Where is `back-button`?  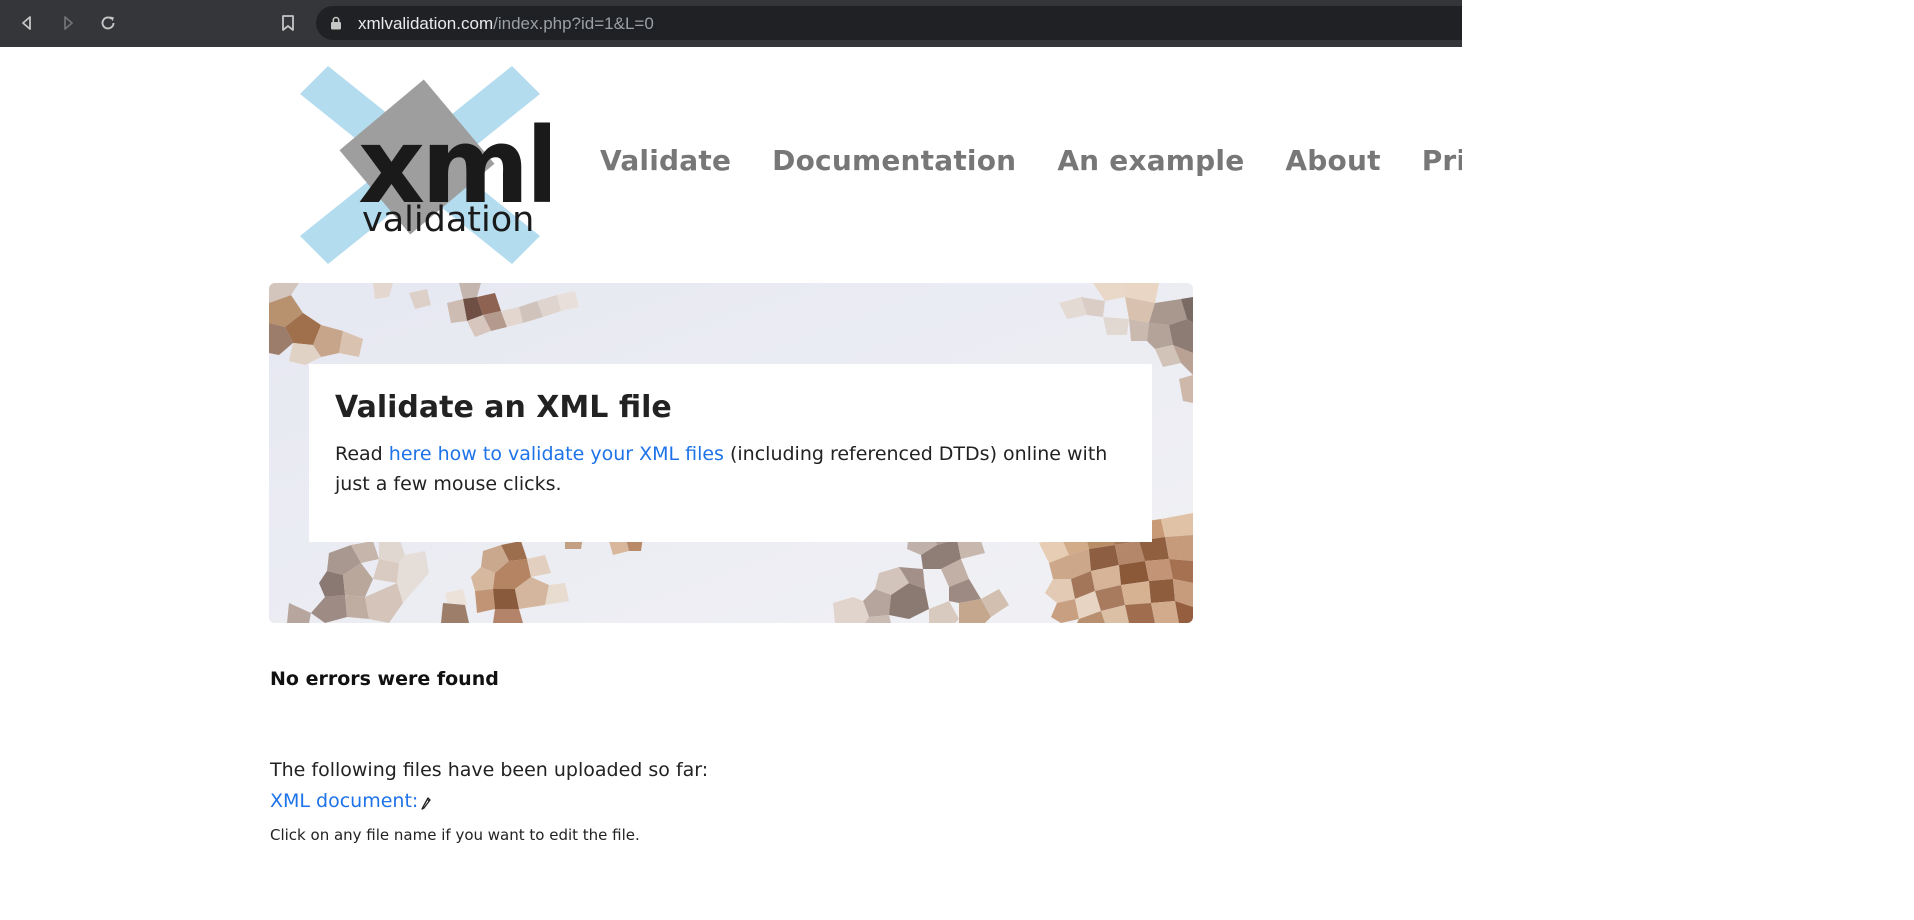
back-button is located at coordinates (27, 23).